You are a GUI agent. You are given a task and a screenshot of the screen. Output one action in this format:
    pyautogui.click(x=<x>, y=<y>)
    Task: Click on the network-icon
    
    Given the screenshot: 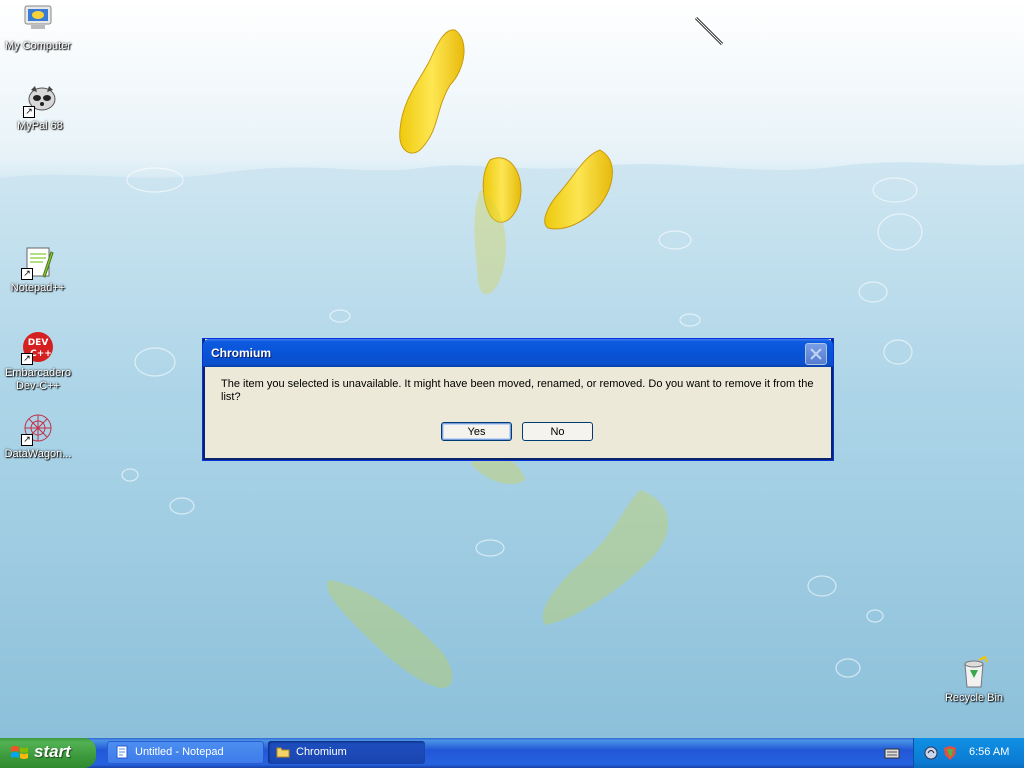 What is the action you would take?
    pyautogui.click(x=931, y=753)
    